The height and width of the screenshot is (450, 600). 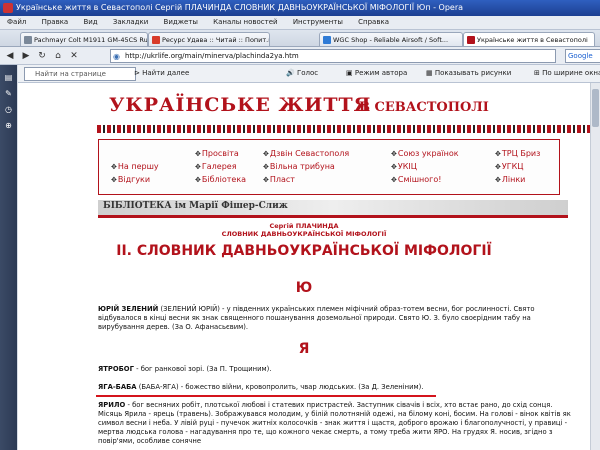 I want to click on nav-tribuna: ✥Вільна трибуна, so click(x=299, y=167).